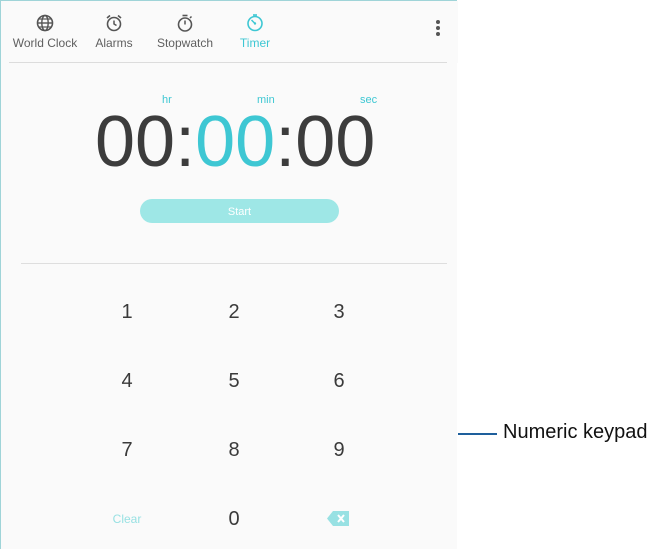  I want to click on more-options-icon, so click(438, 31).